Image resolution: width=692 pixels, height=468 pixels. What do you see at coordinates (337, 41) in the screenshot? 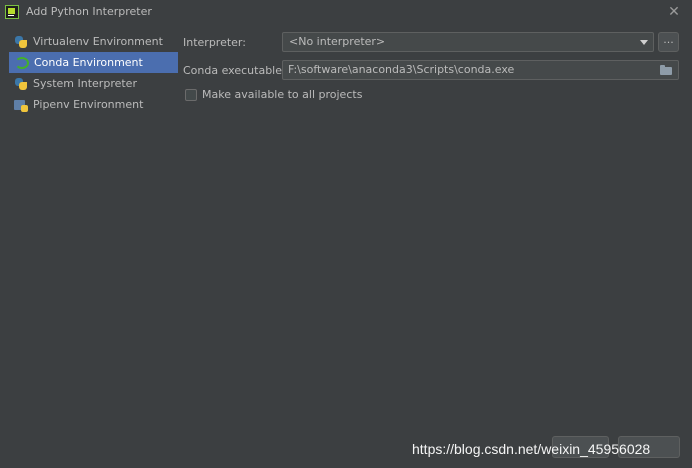
I see `interpreter-dropdown-value: <No interpreter>` at bounding box center [337, 41].